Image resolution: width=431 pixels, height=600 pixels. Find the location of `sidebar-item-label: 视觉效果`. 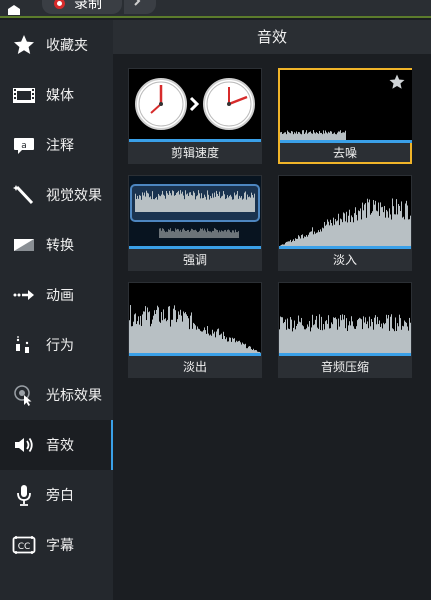

sidebar-item-label: 视觉效果 is located at coordinates (74, 196).